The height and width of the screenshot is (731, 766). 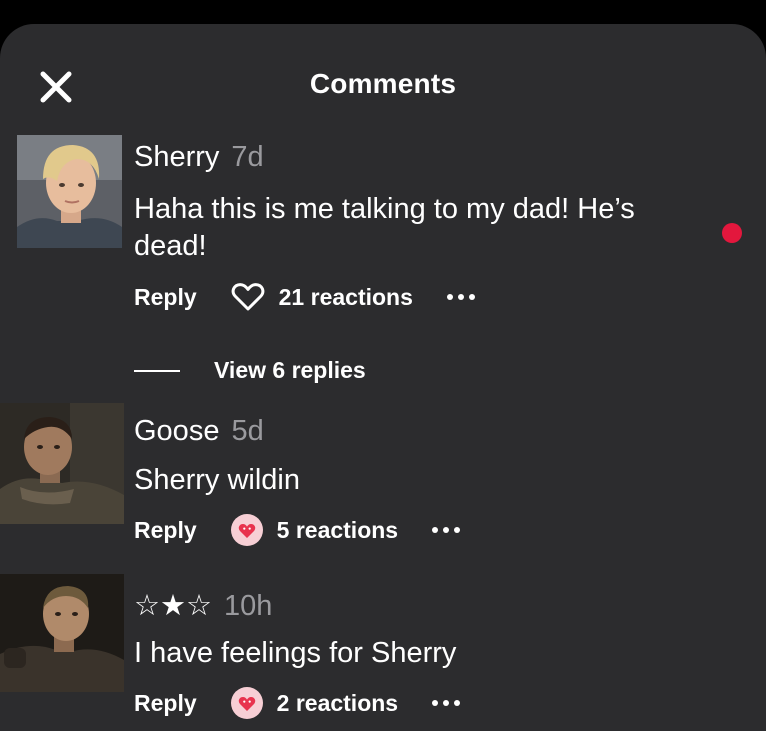 I want to click on author-name: ☆★☆, so click(x=173, y=606).